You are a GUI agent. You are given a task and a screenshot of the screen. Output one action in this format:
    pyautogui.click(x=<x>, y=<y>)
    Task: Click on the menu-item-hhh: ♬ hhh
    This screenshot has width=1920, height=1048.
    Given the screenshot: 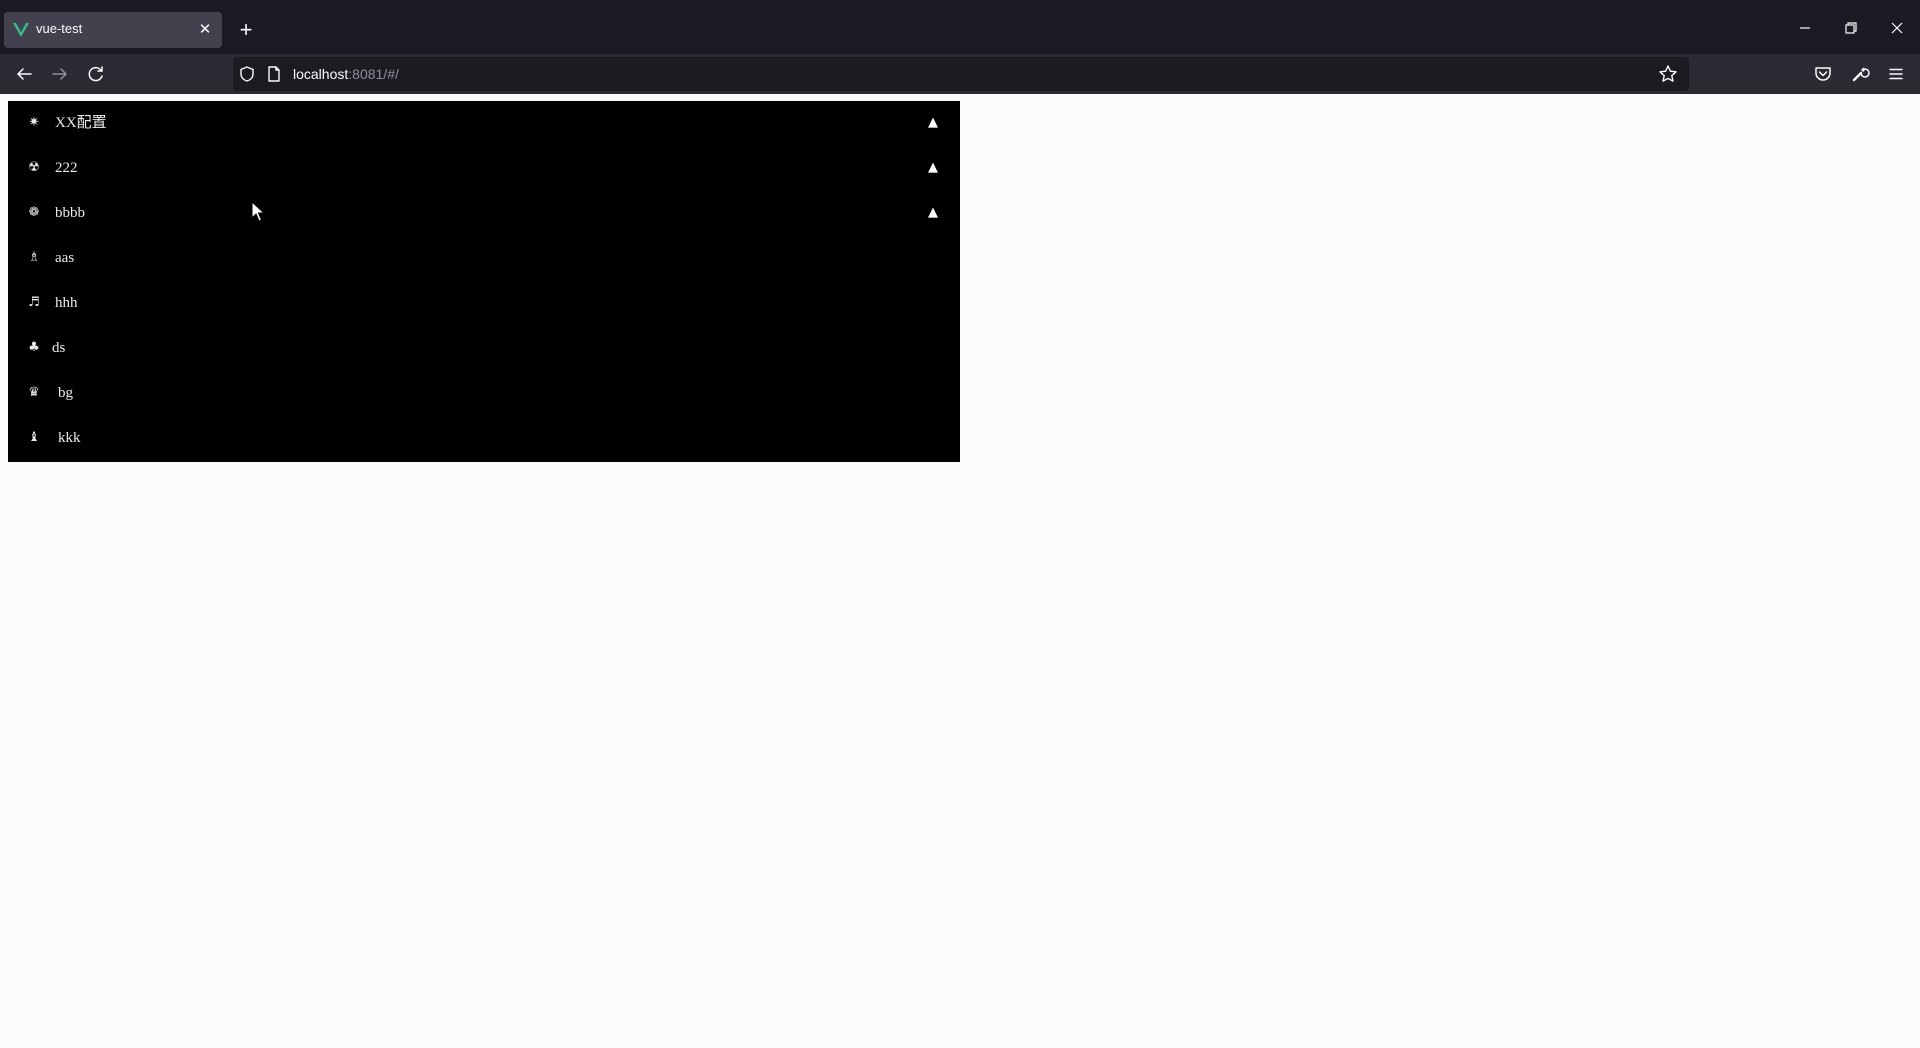 What is the action you would take?
    pyautogui.click(x=484, y=303)
    